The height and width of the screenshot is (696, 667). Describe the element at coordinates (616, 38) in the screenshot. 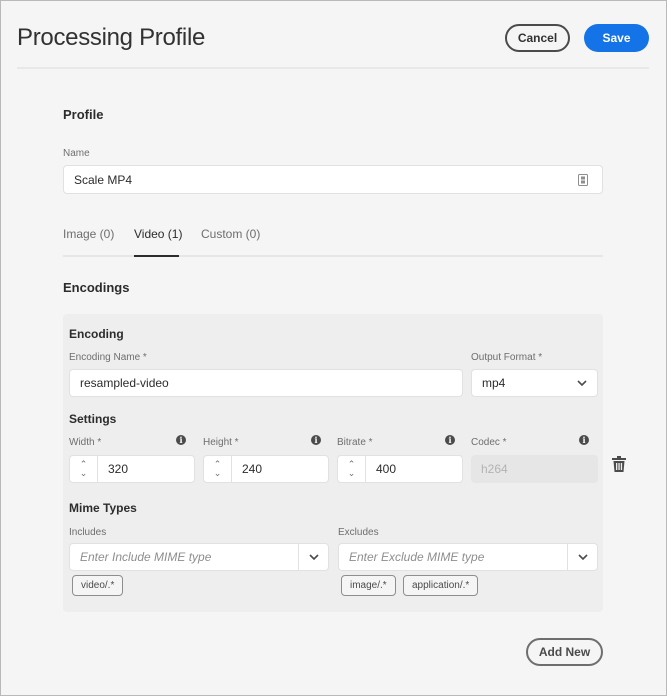

I see `save-button: Save` at that location.